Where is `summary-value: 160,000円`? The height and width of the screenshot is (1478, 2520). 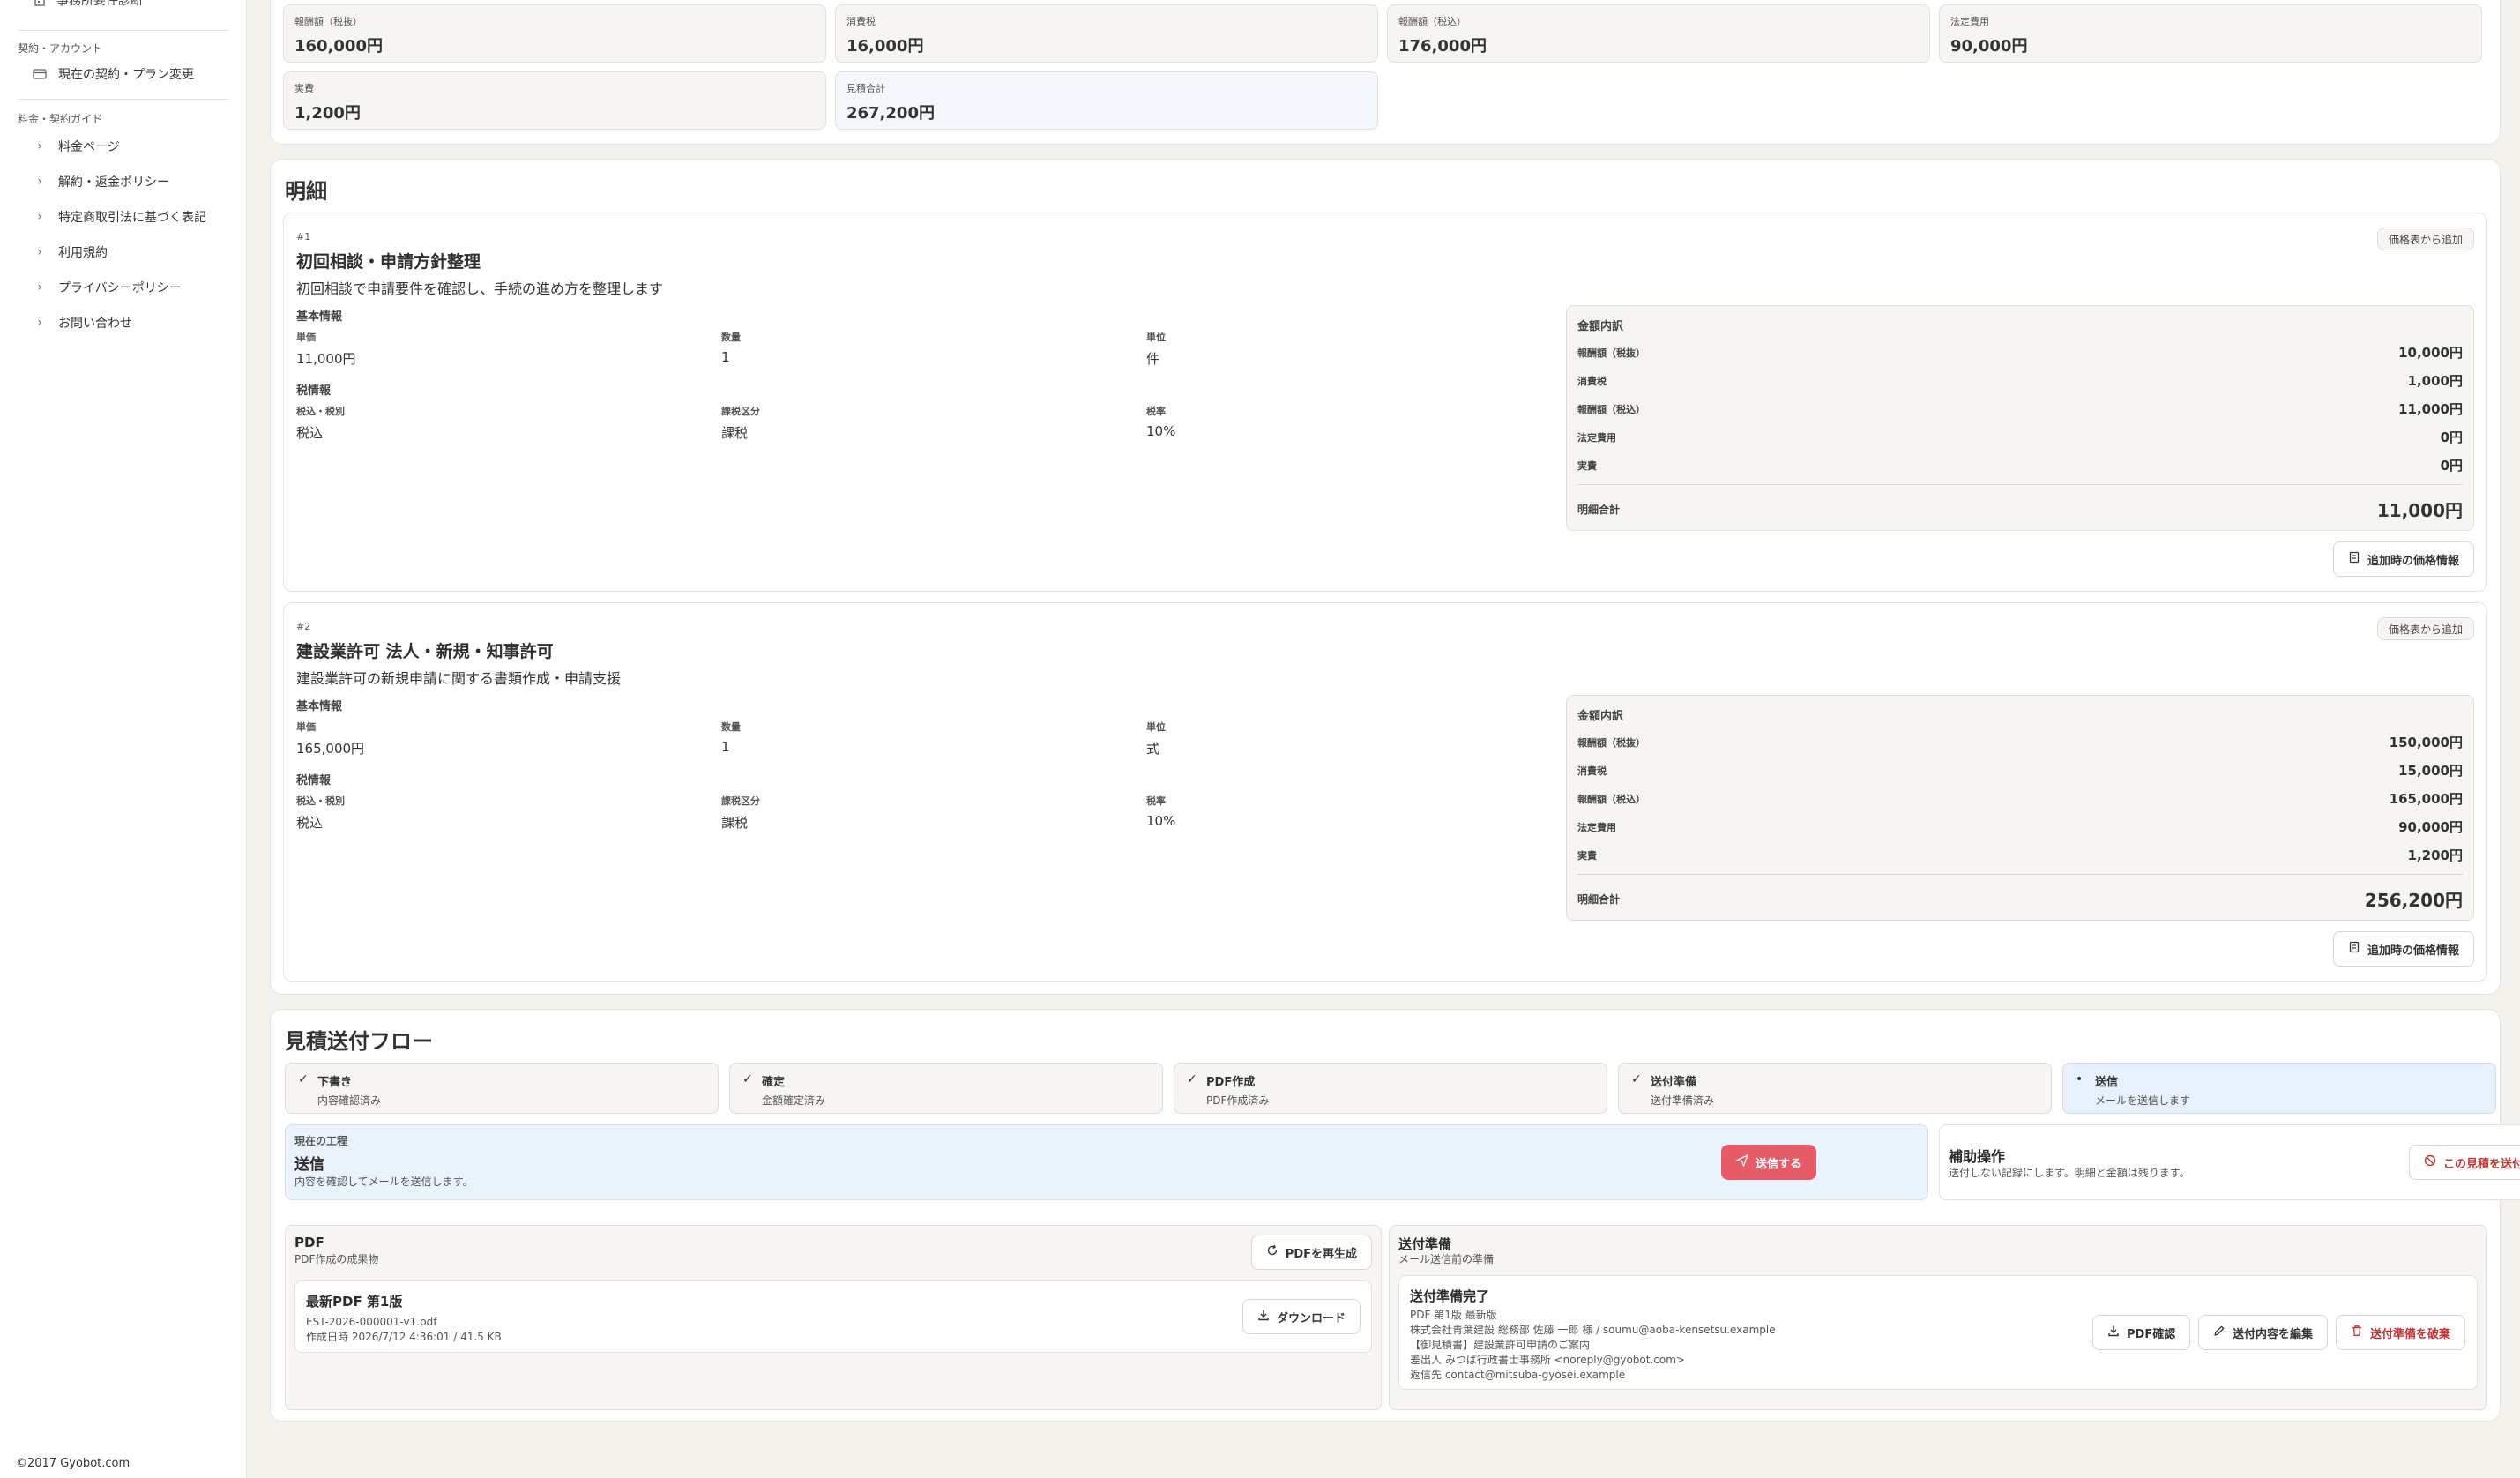 summary-value: 160,000円 is located at coordinates (338, 47).